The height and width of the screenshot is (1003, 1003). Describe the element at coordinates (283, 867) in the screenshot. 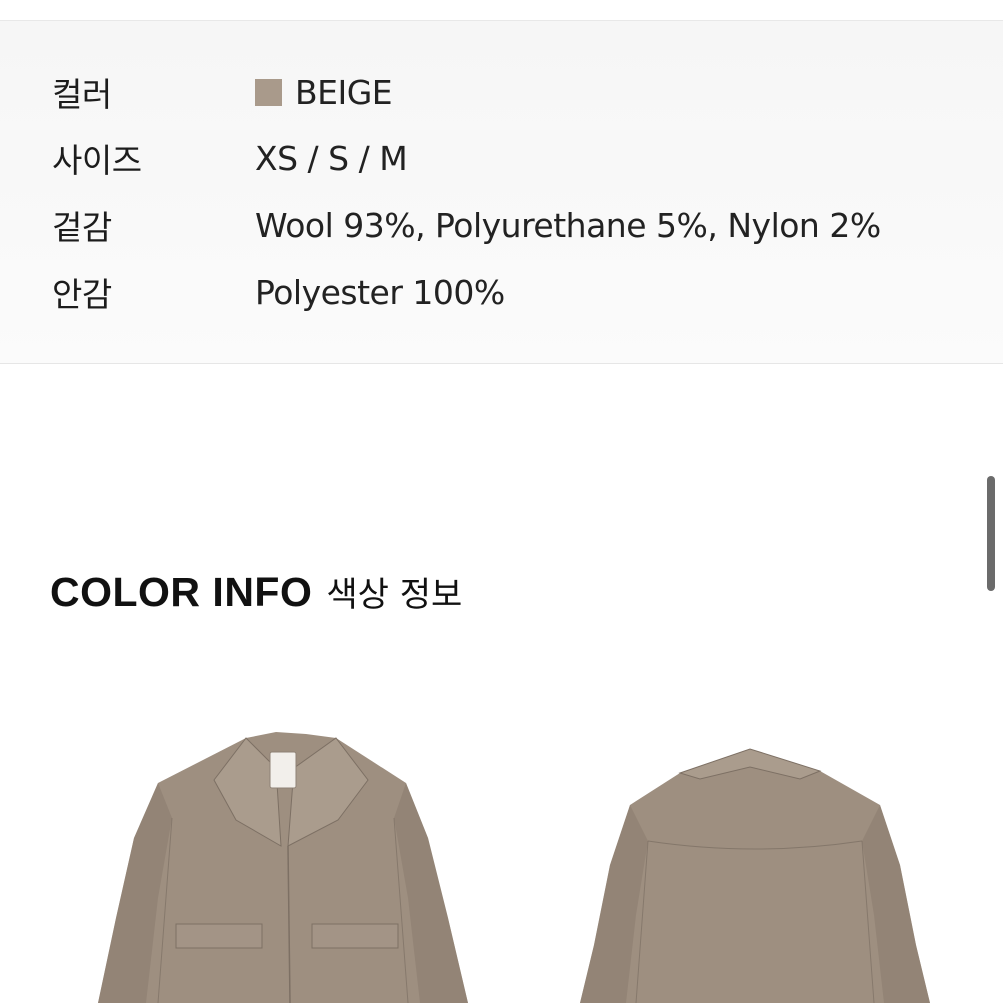

I see `jacket-front-image` at that location.